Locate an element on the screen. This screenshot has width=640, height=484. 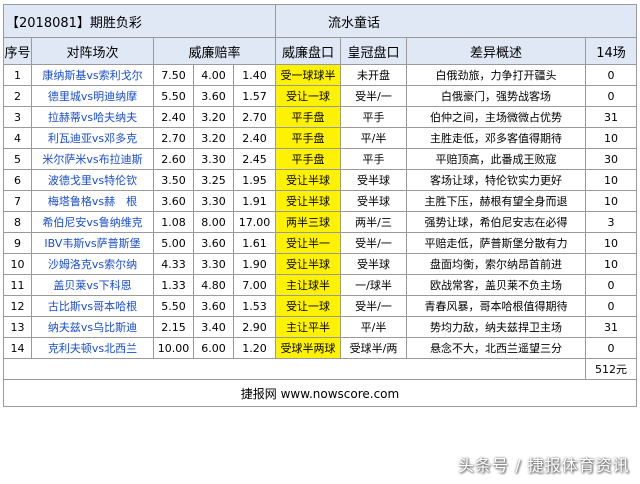
count-14: 31 is located at coordinates (611, 327).